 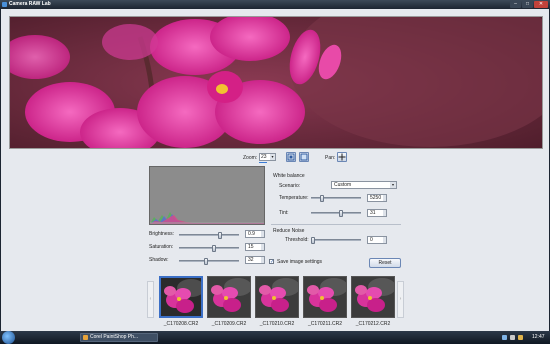 I want to click on fit-to-window-button, so click(x=291, y=157).